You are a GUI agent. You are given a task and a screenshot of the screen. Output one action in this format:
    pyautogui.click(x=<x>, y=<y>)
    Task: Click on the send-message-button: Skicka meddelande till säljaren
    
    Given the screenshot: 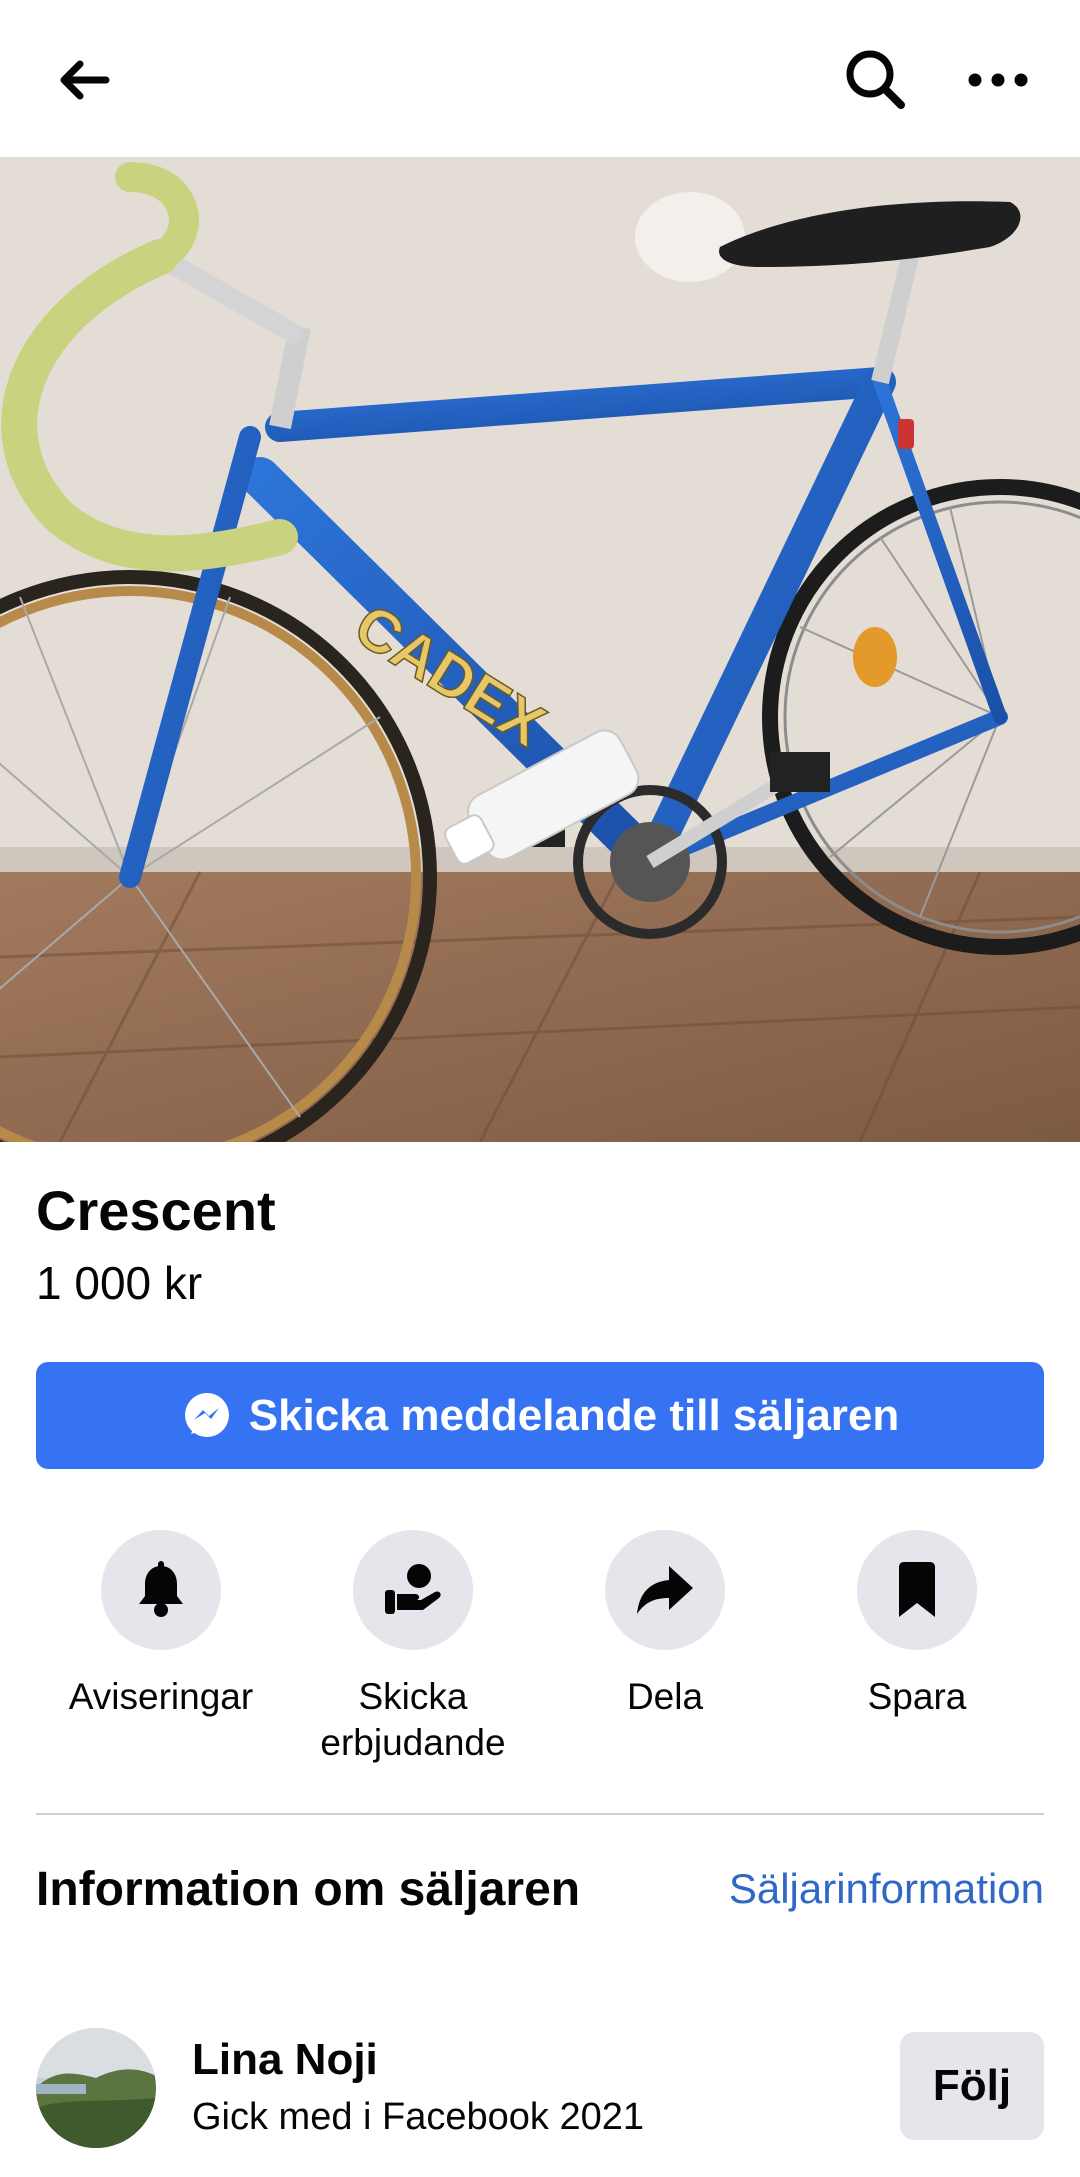 What is the action you would take?
    pyautogui.click(x=540, y=1415)
    